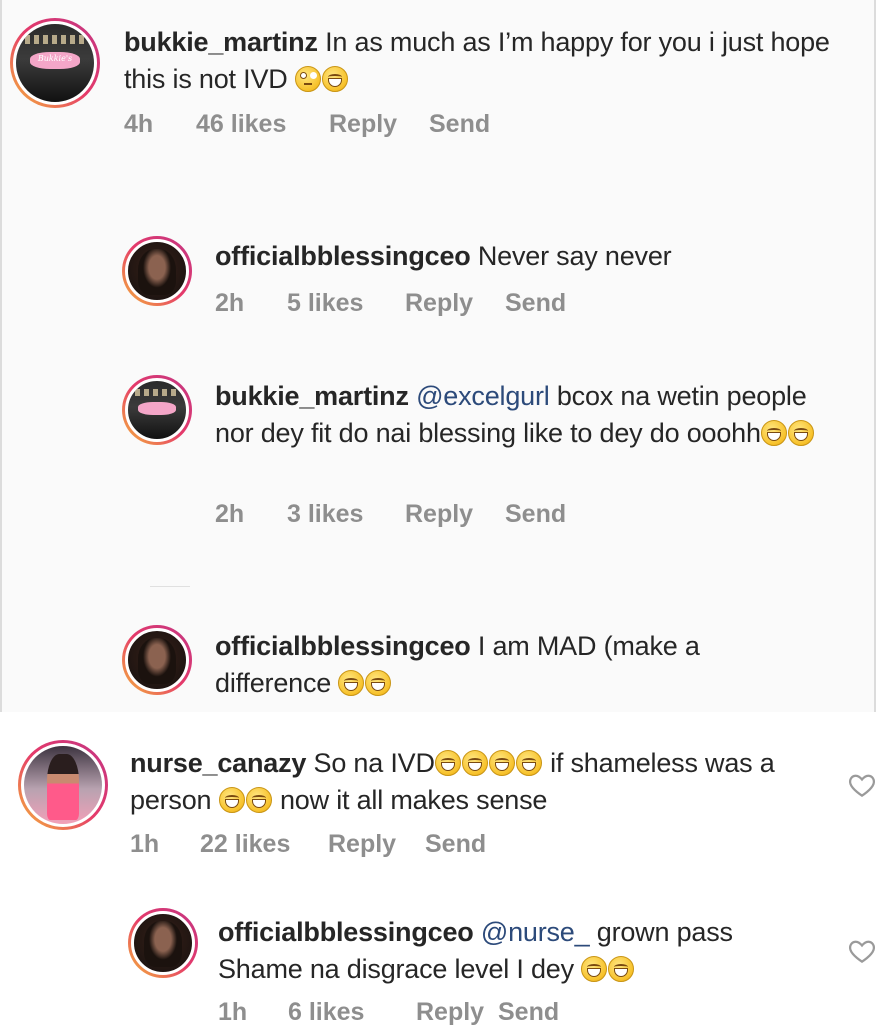  I want to click on timestamp: 4h, so click(139, 124).